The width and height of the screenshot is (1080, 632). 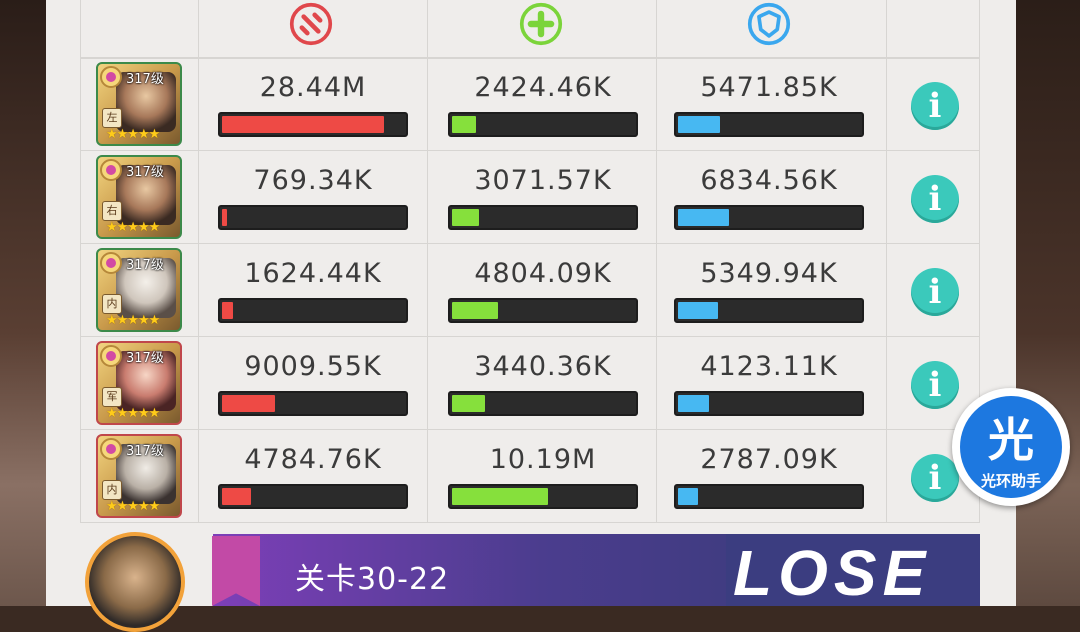 I want to click on player-avatar, so click(x=135, y=582).